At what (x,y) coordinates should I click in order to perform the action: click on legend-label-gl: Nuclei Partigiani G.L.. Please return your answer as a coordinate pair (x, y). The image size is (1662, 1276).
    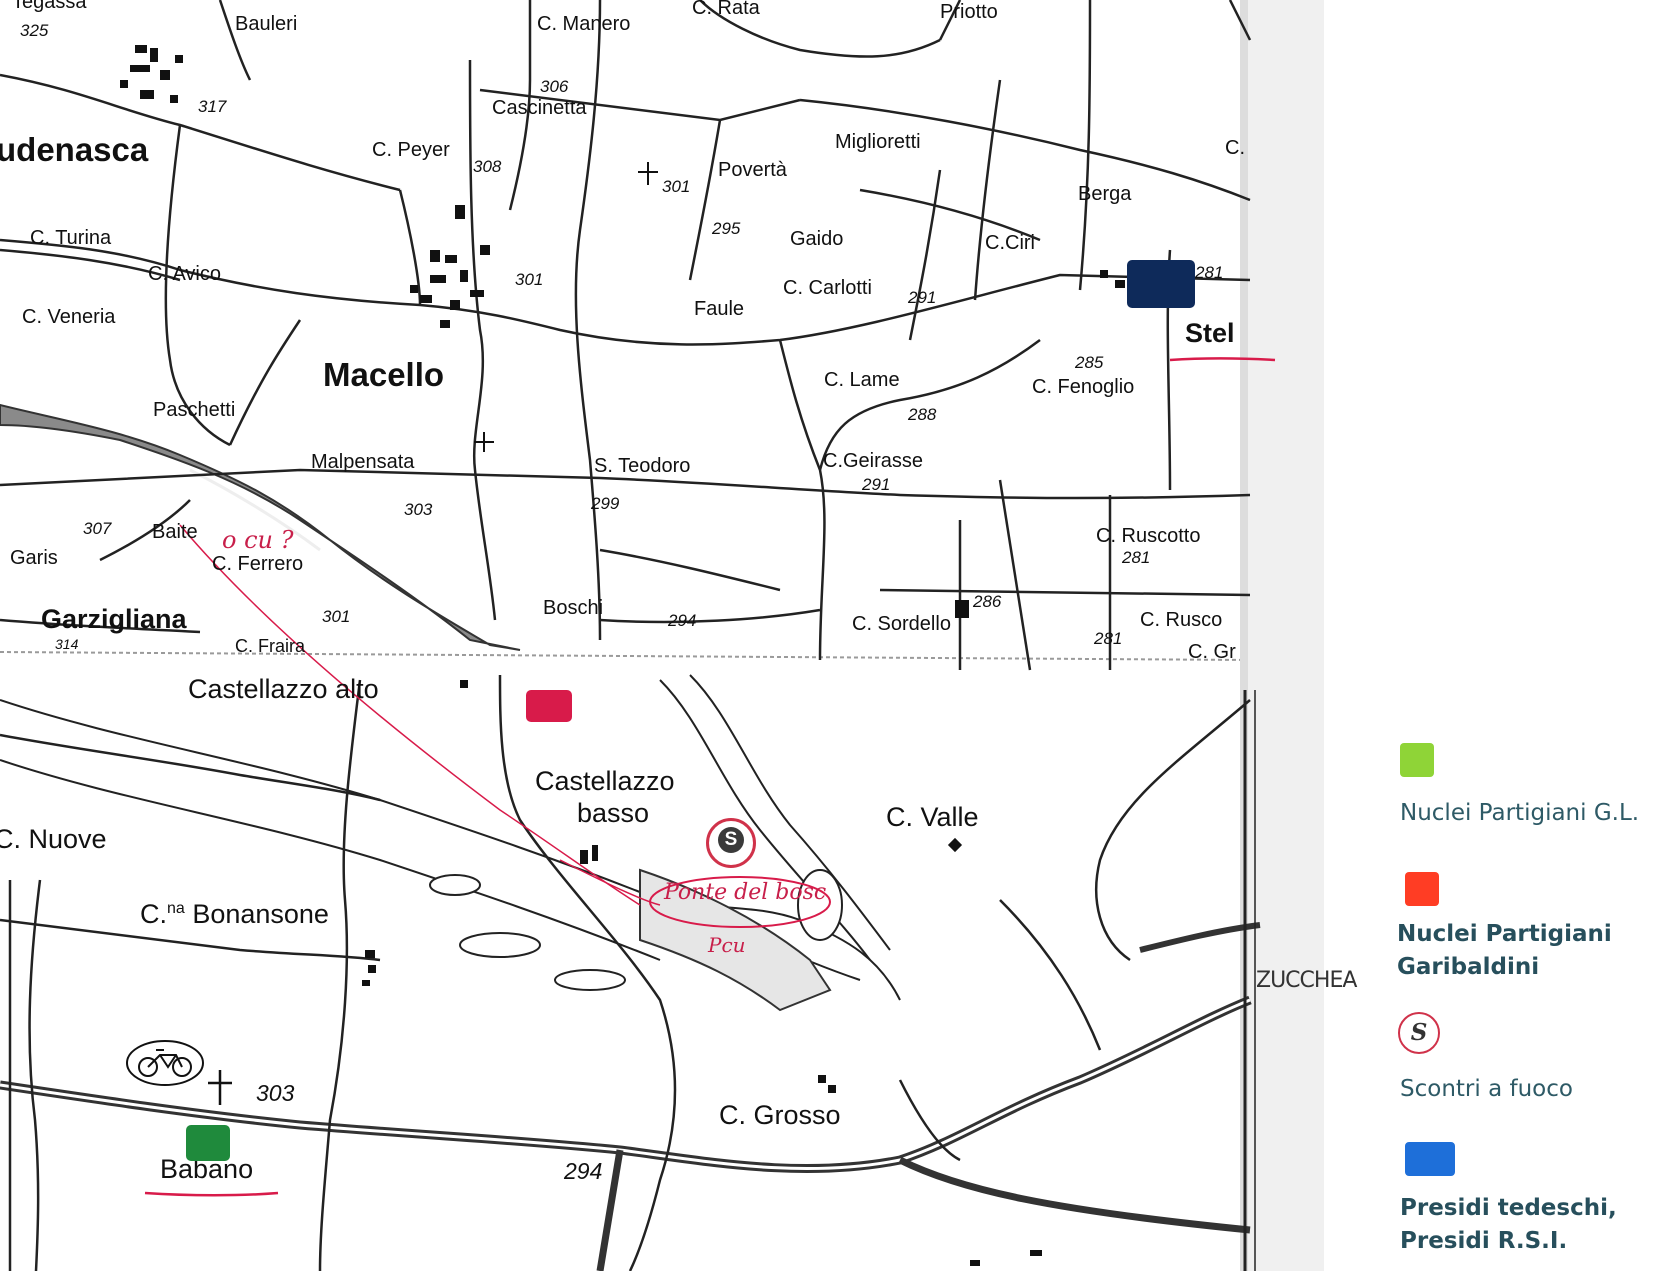
    Looking at the image, I should click on (1520, 813).